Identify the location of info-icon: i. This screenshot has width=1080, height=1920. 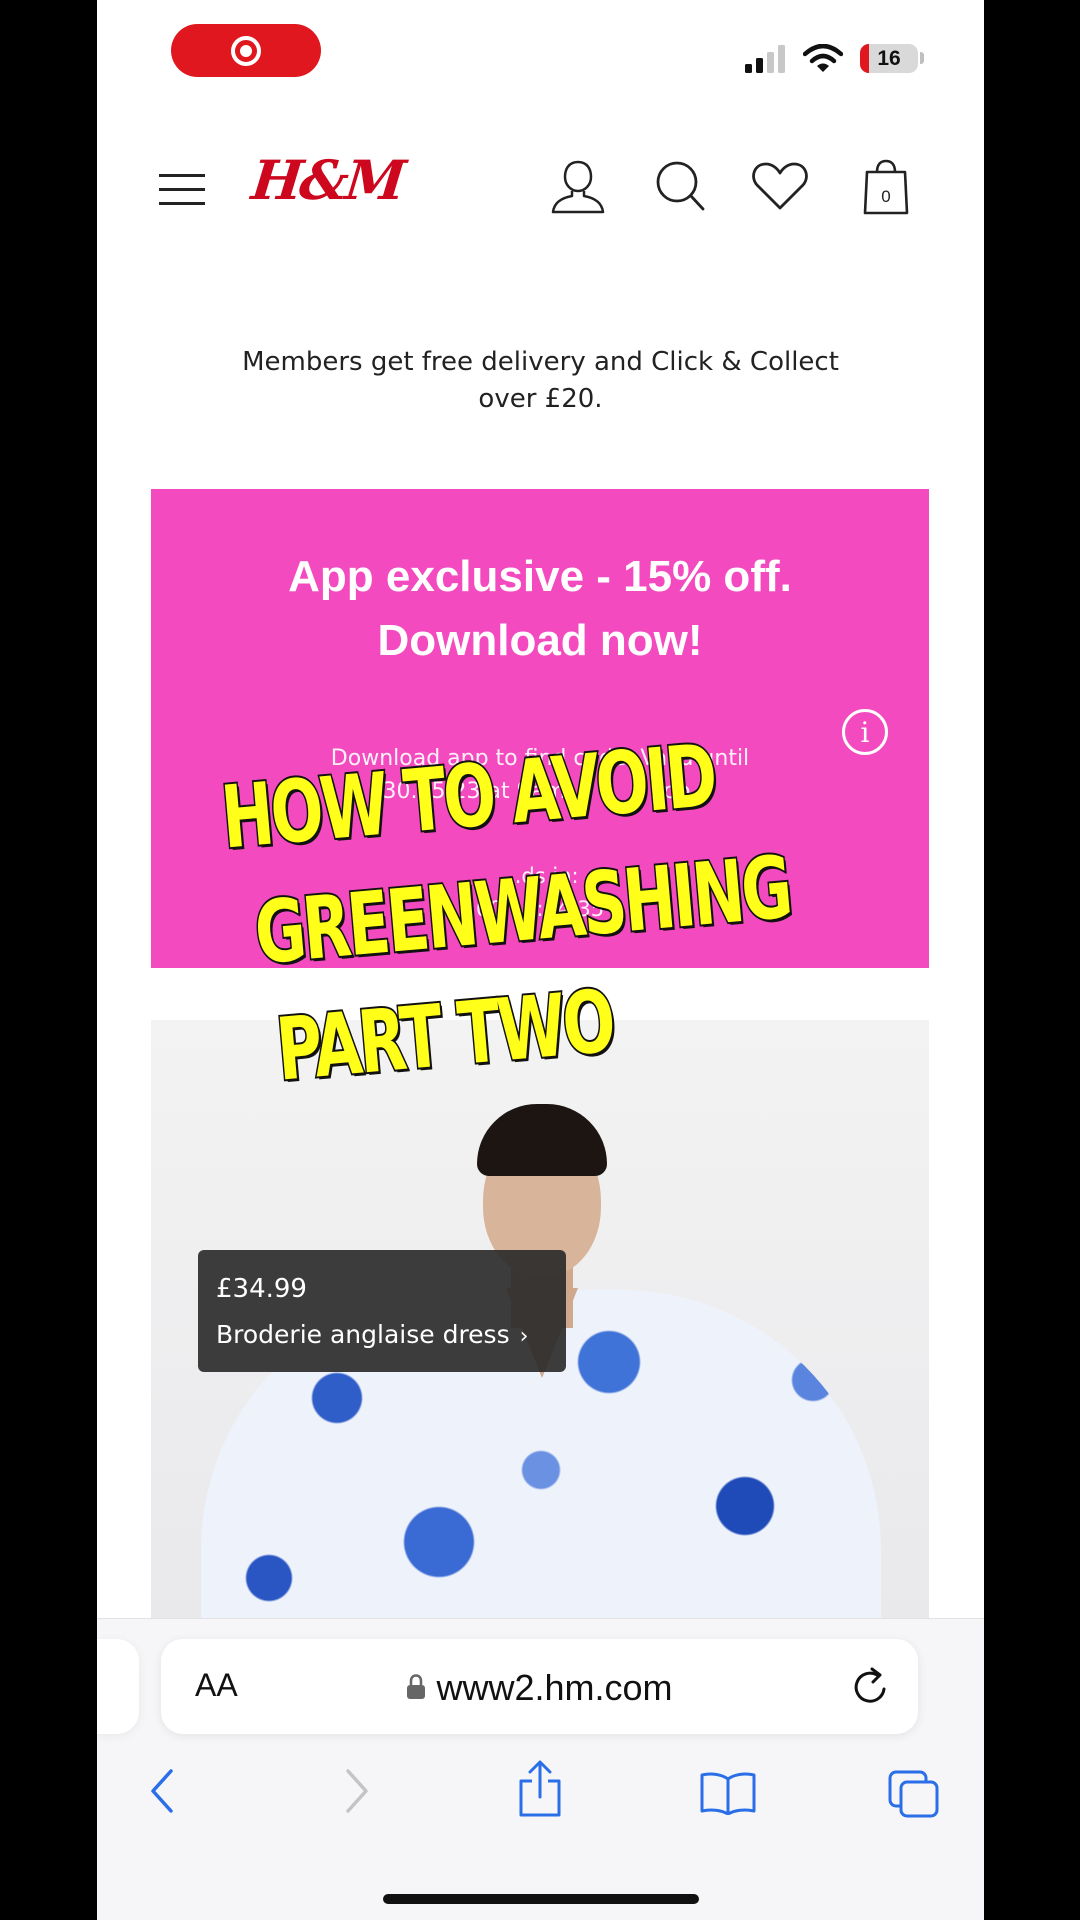
(865, 732).